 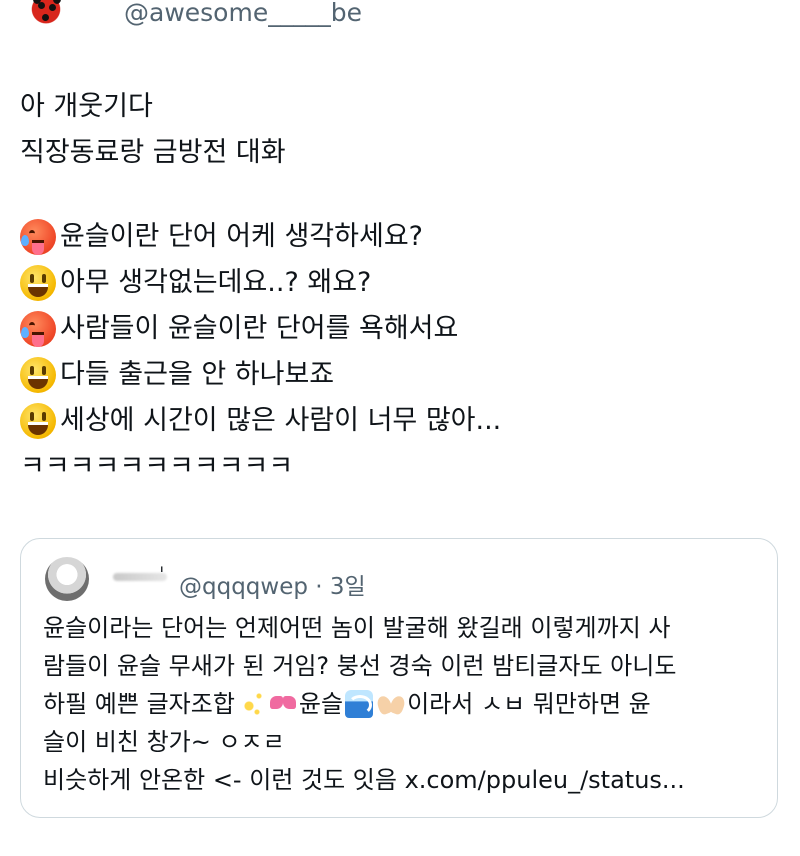 What do you see at coordinates (400, 283) in the screenshot?
I see `tweet-line: 아무 생각없는데요..? 왜요?` at bounding box center [400, 283].